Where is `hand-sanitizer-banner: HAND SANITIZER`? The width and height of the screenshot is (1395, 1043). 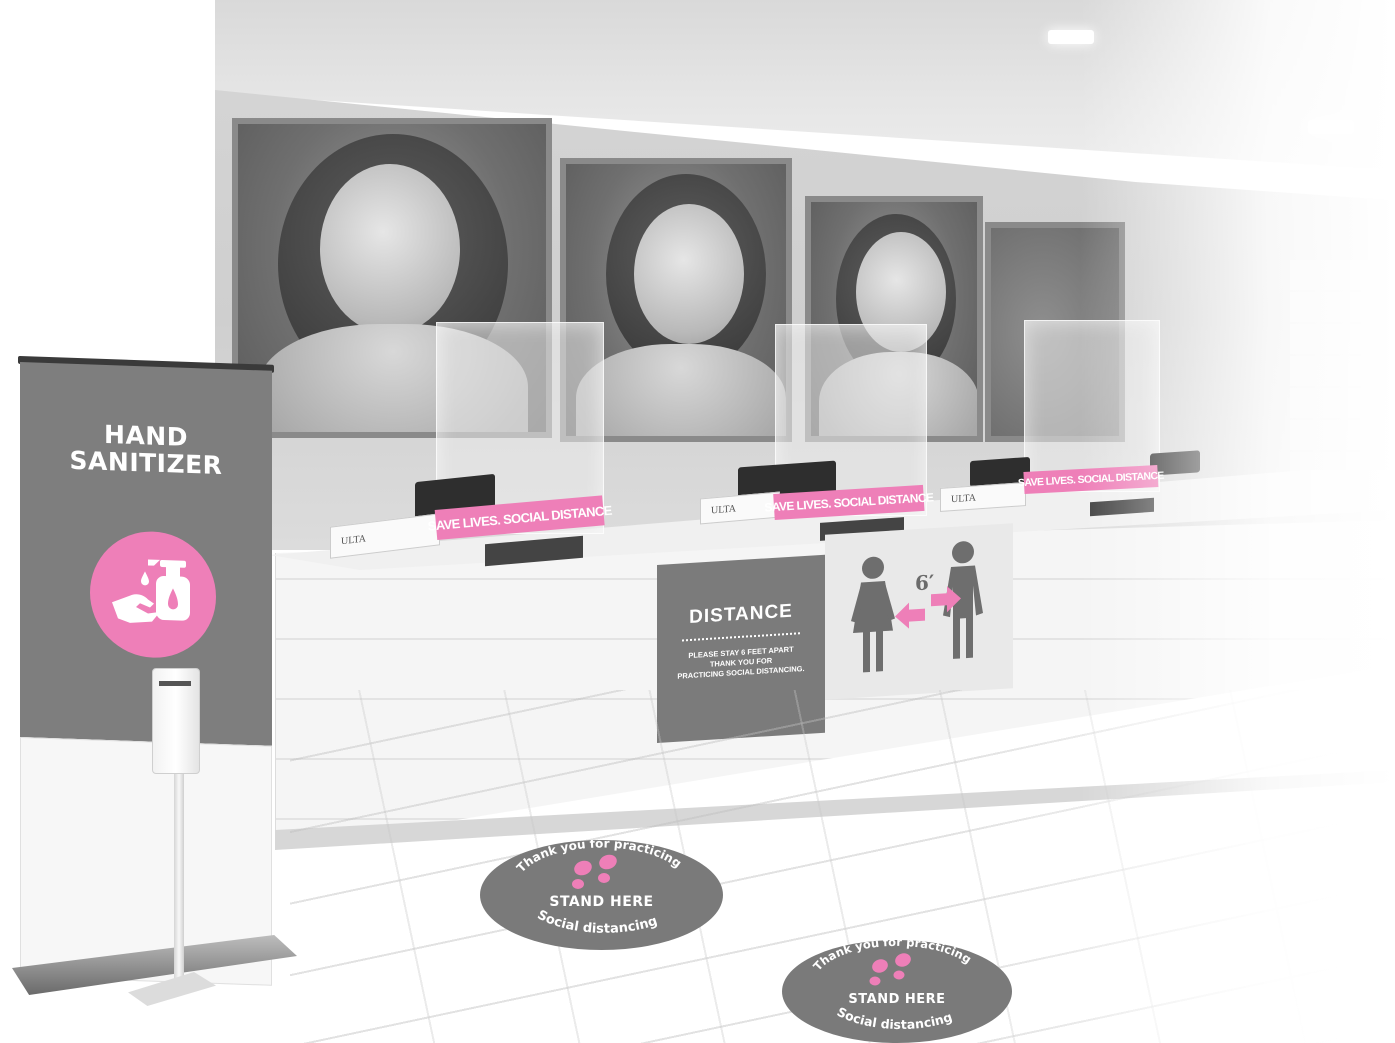
hand-sanitizer-banner: HAND SANITIZER is located at coordinates (146, 673).